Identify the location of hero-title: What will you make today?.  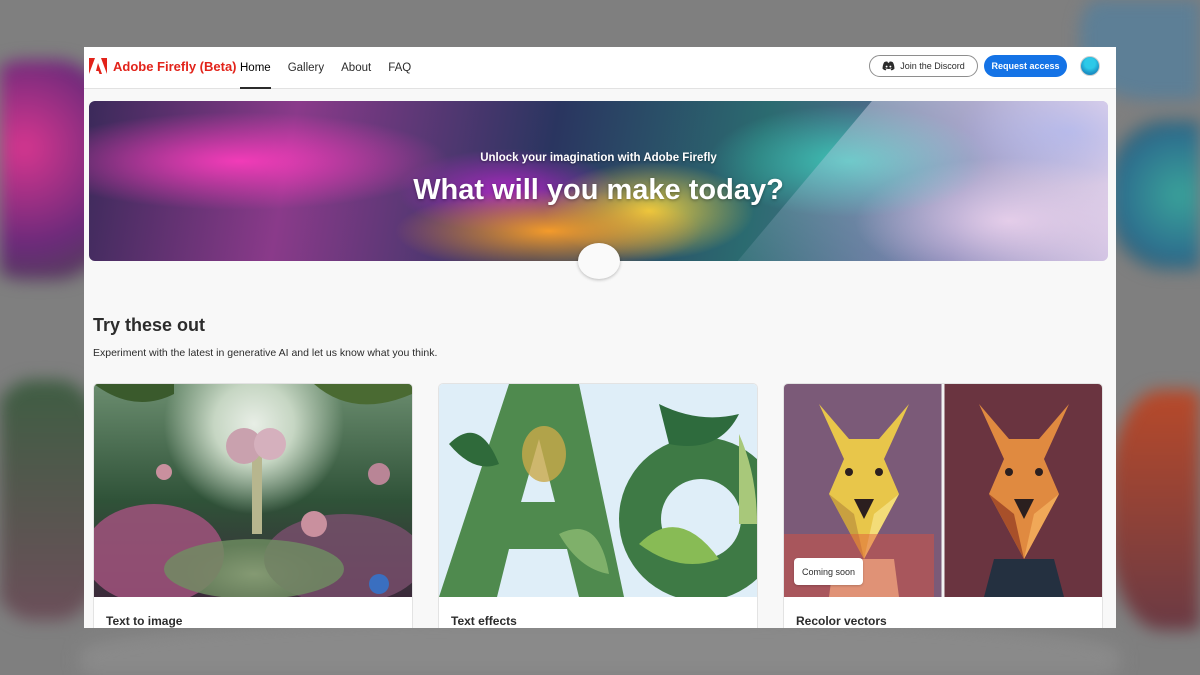
(598, 190).